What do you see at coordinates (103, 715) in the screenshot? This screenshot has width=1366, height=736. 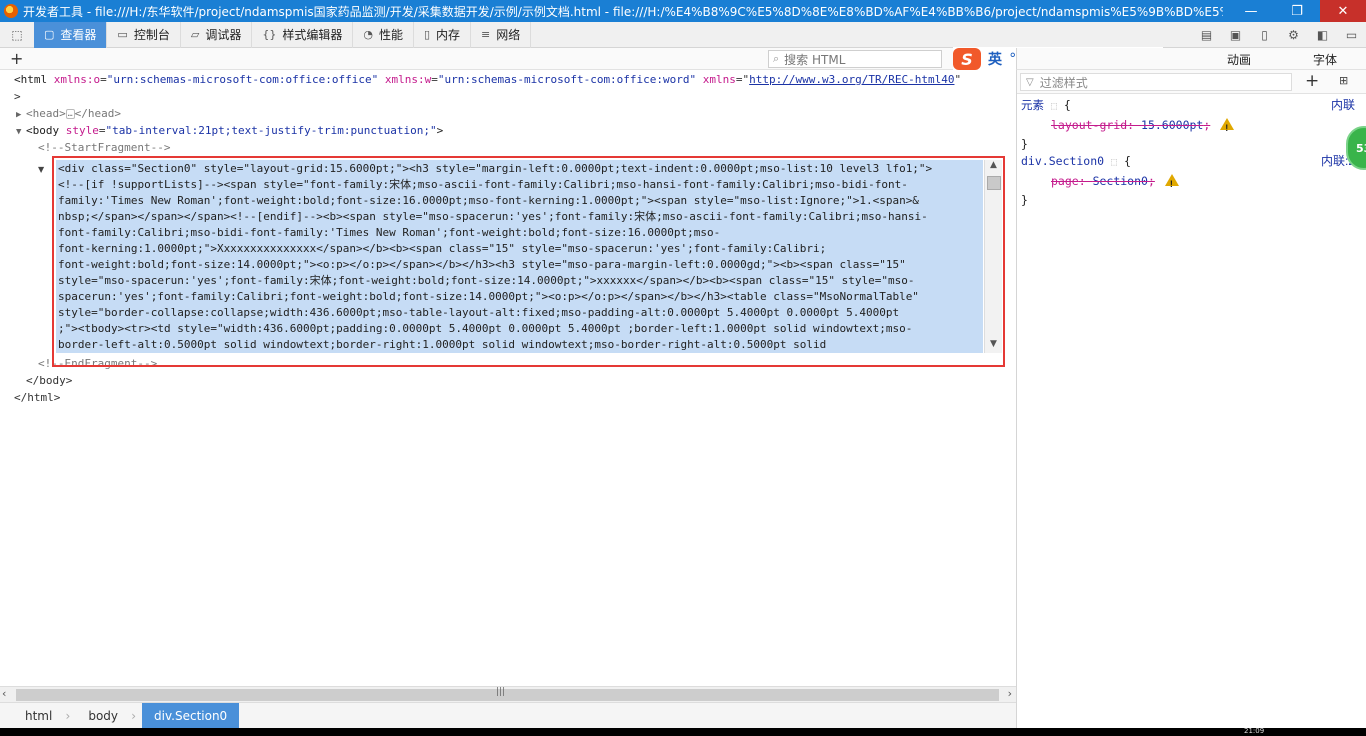 I see `breadcrumb-label: body` at bounding box center [103, 715].